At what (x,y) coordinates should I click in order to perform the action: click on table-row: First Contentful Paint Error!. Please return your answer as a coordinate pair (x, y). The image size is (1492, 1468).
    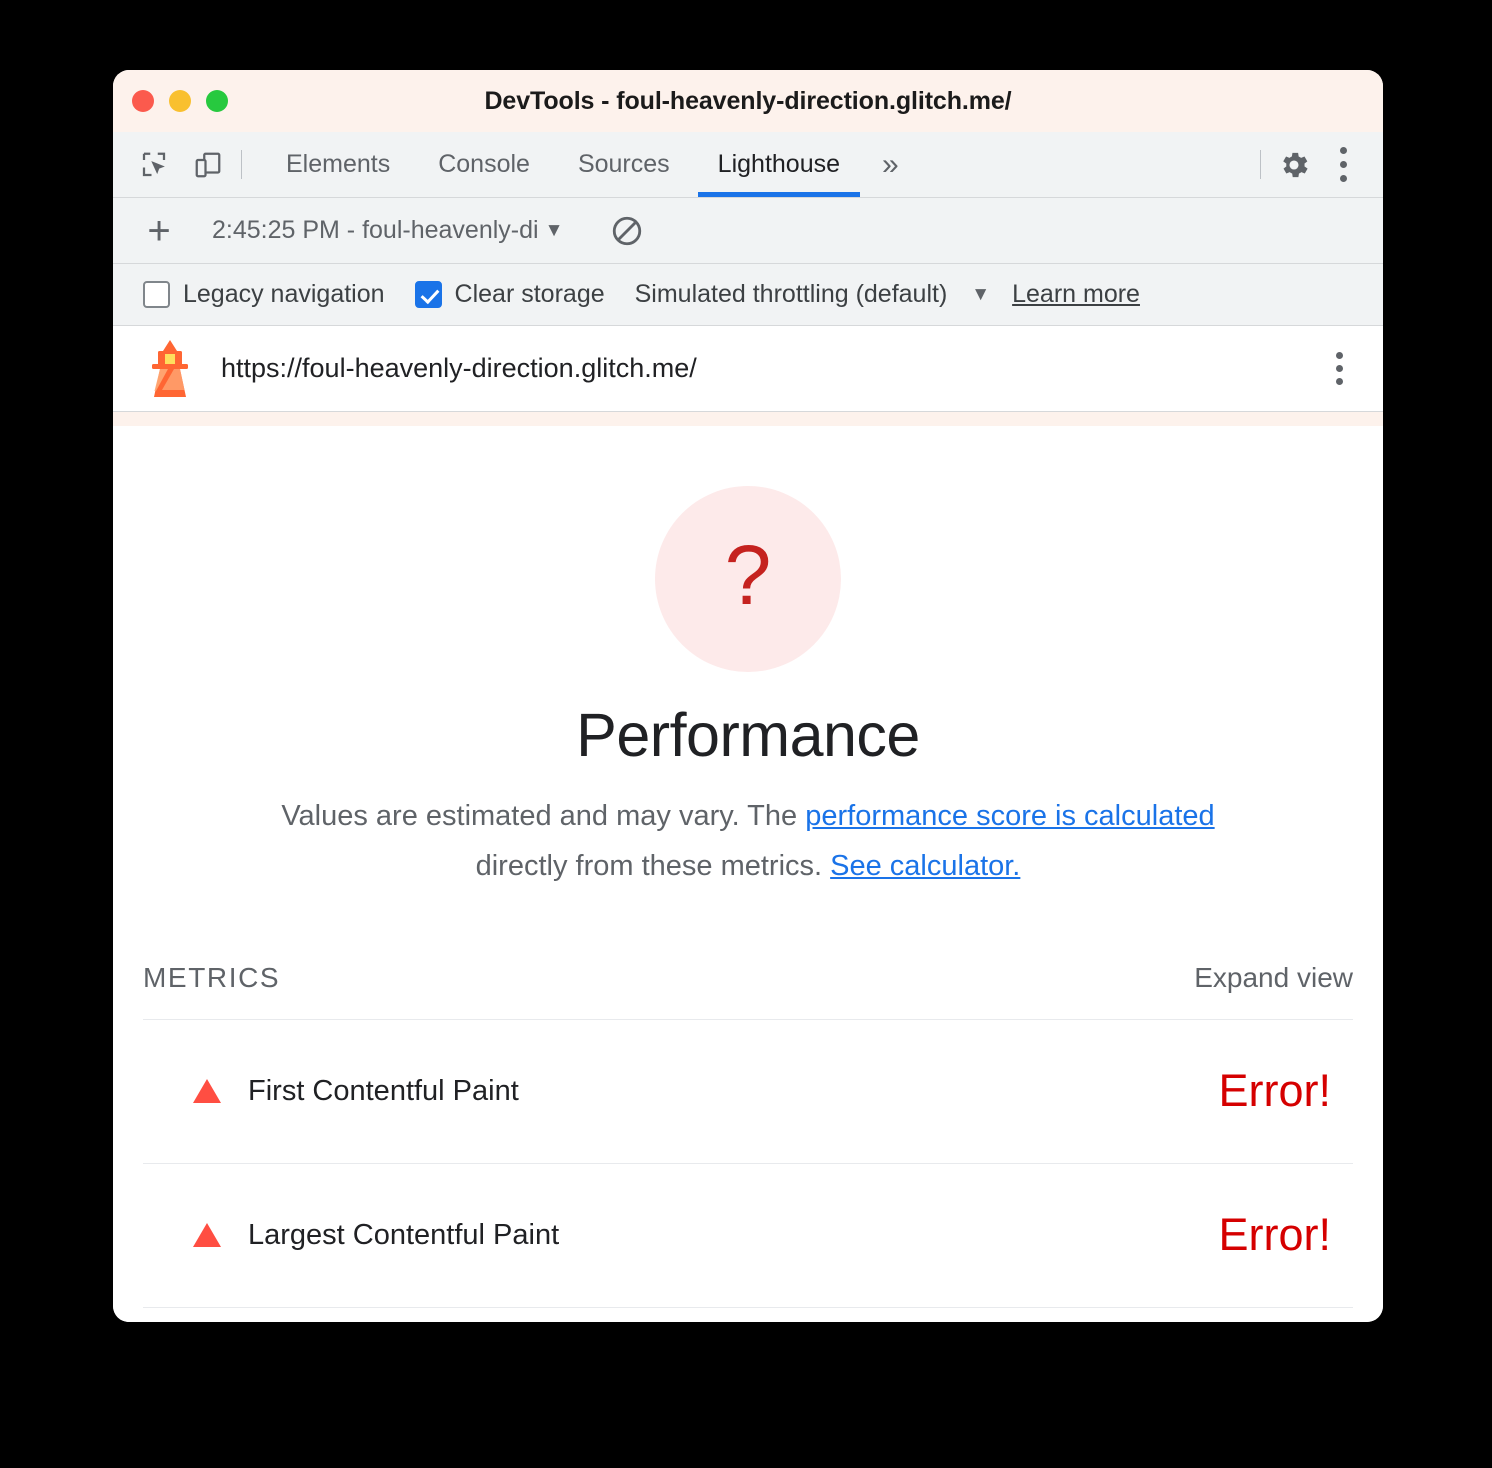
    Looking at the image, I should click on (748, 1092).